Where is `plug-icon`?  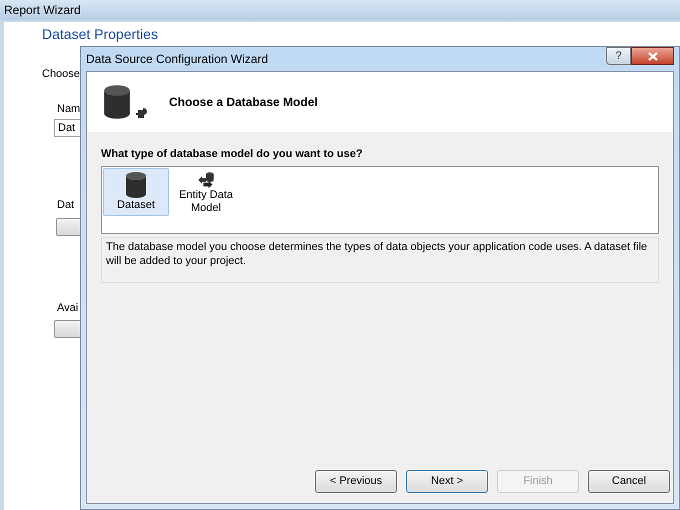 plug-icon is located at coordinates (142, 113).